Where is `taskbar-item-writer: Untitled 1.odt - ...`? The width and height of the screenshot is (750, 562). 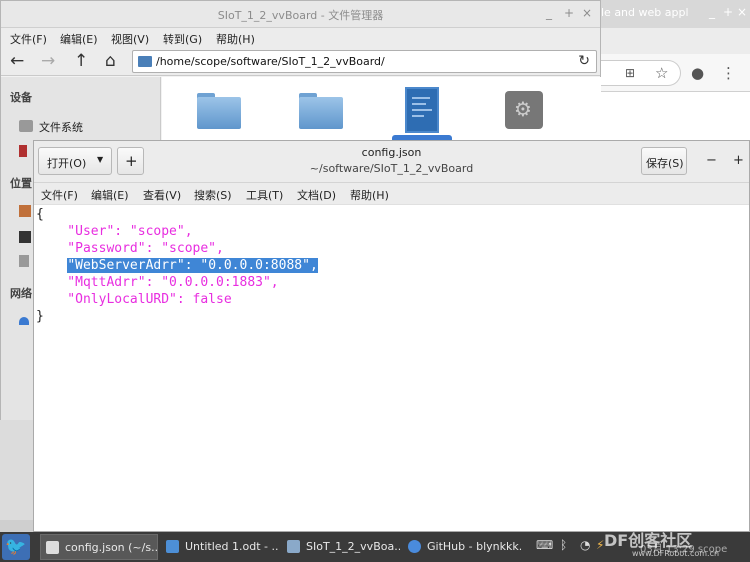 taskbar-item-writer: Untitled 1.odt - ... is located at coordinates (220, 547).